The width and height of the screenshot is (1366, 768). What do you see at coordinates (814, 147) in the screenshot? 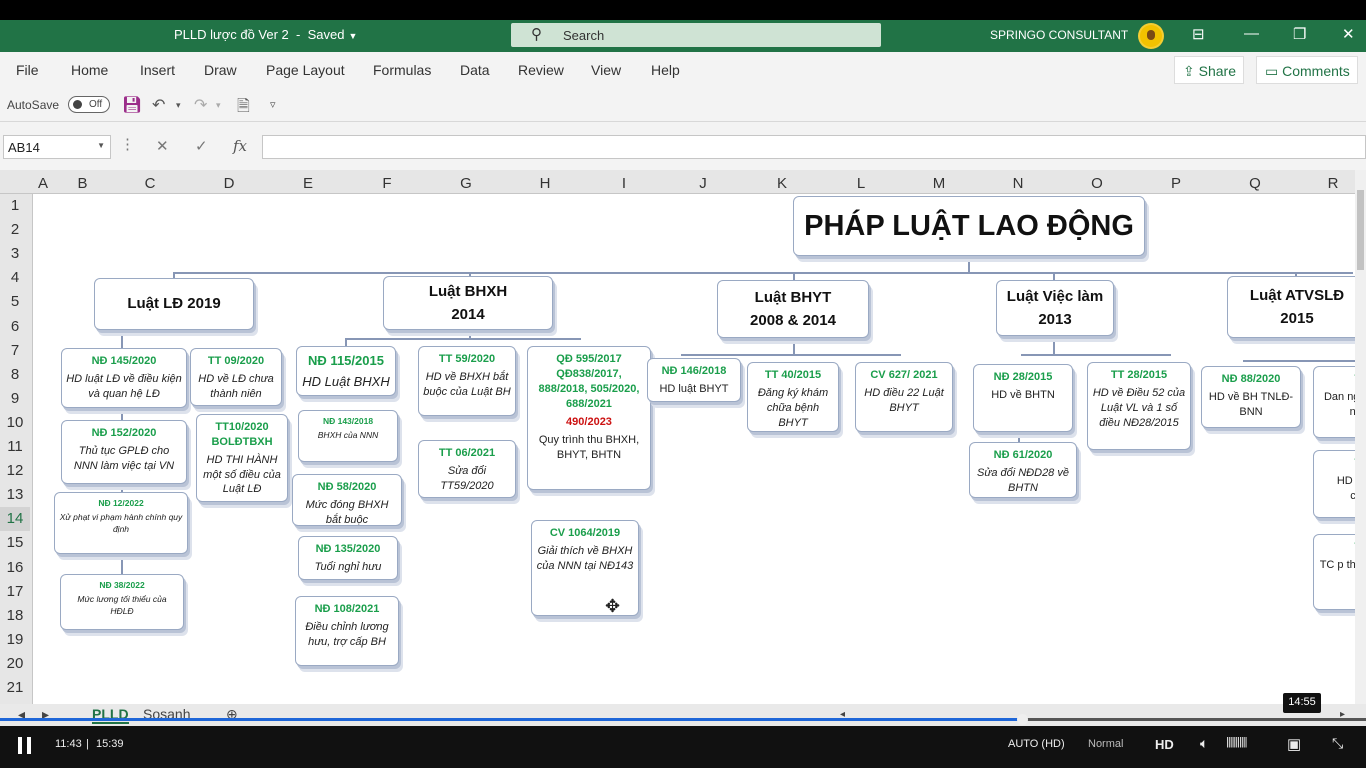
I see `formula-input` at bounding box center [814, 147].